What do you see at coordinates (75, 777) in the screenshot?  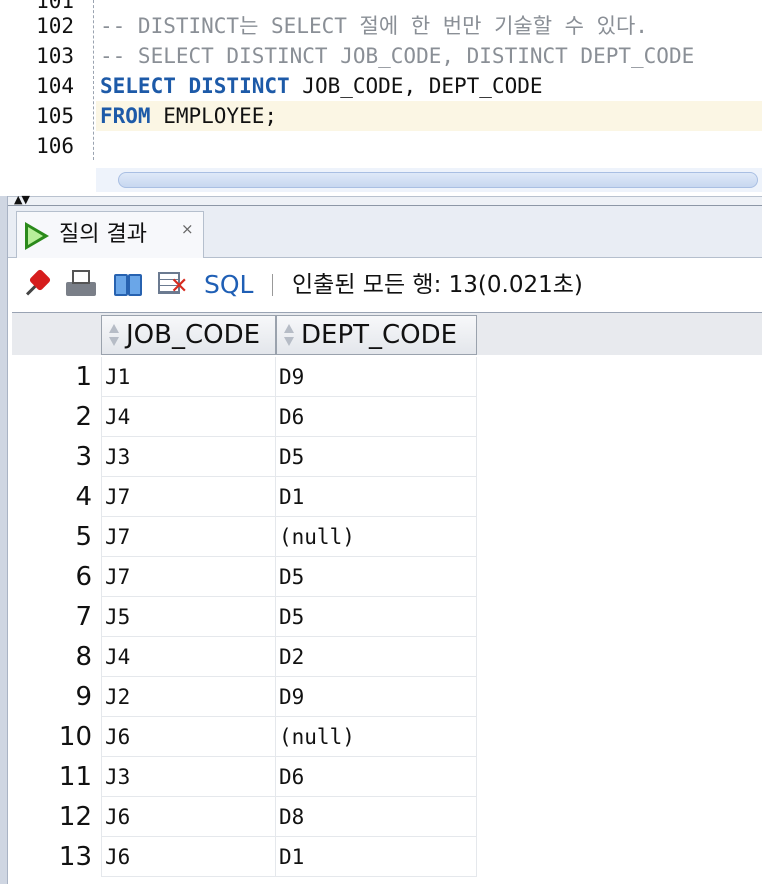 I see `row-number: 11` at bounding box center [75, 777].